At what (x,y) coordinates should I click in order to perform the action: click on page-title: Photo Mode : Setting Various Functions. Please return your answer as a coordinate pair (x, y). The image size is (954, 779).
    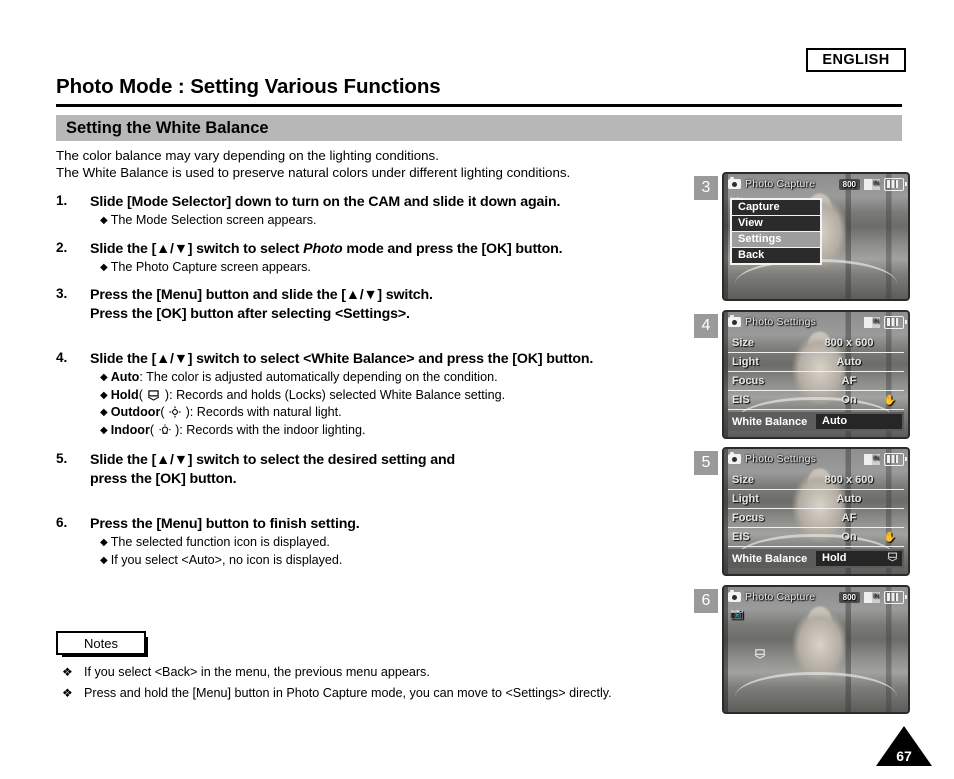
    Looking at the image, I should click on (248, 86).